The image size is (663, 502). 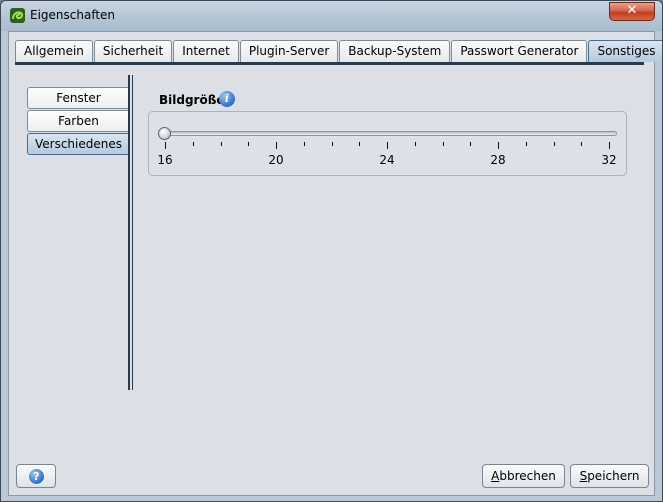 What do you see at coordinates (192, 100) in the screenshot?
I see `section-label-bildgroesse: Bildgröße` at bounding box center [192, 100].